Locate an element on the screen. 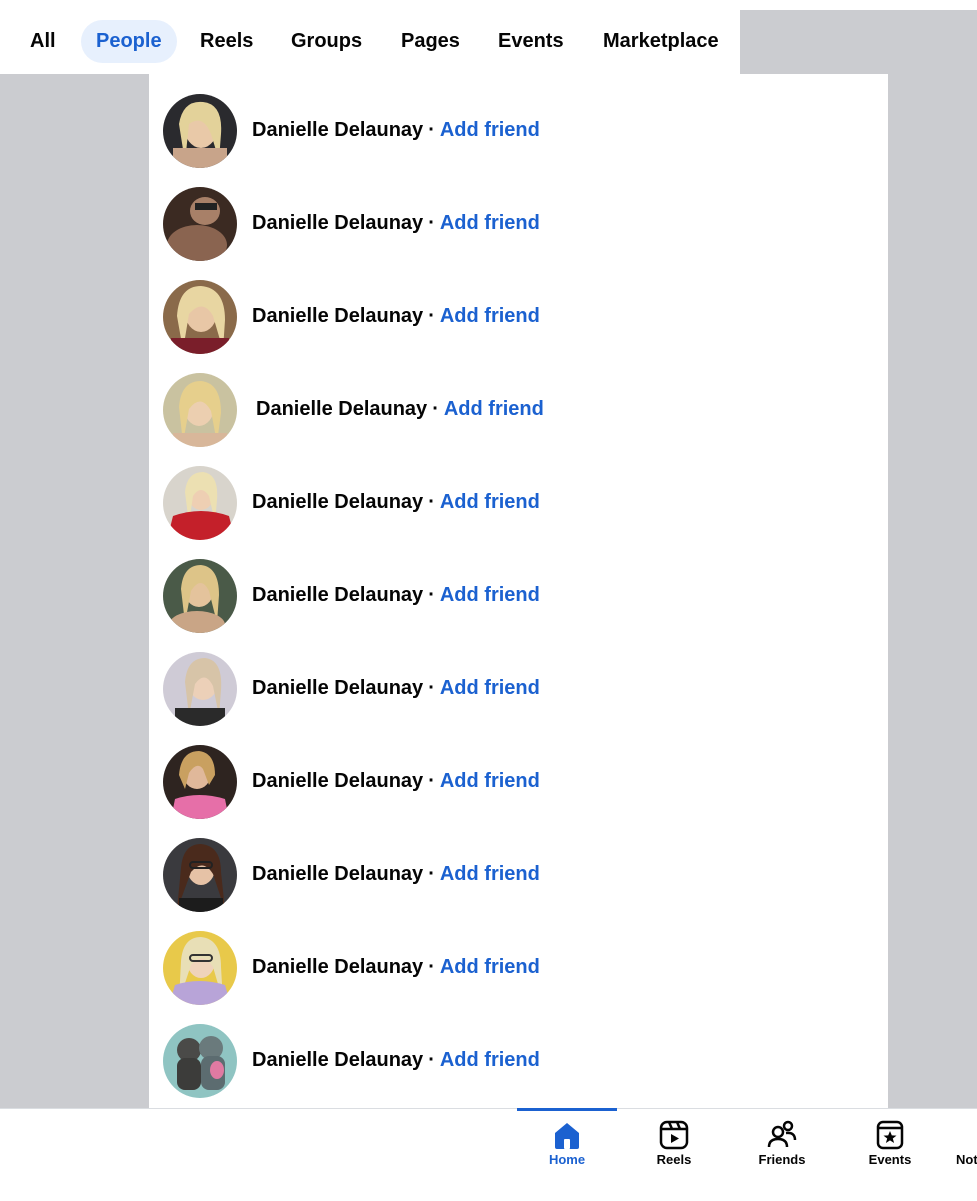 Image resolution: width=977 pixels, height=1201 pixels. nav-friends: Friends is located at coordinates (782, 1155).